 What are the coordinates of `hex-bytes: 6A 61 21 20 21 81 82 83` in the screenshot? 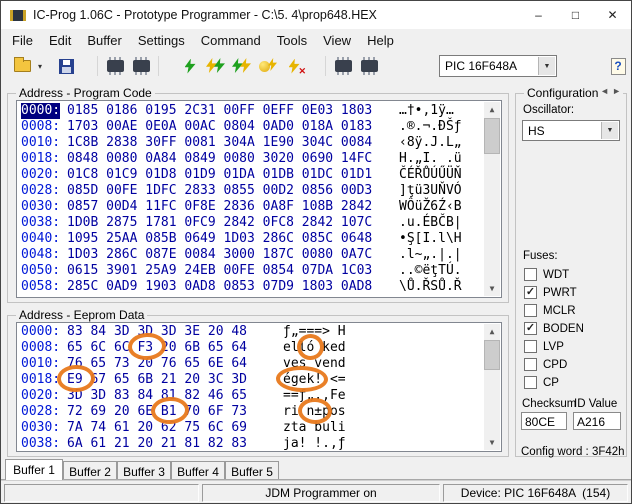 It's located at (157, 443).